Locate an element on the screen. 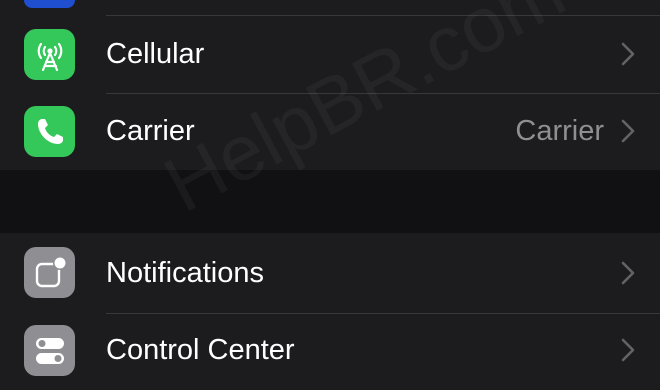  carrier-value: Carrier is located at coordinates (559, 131).